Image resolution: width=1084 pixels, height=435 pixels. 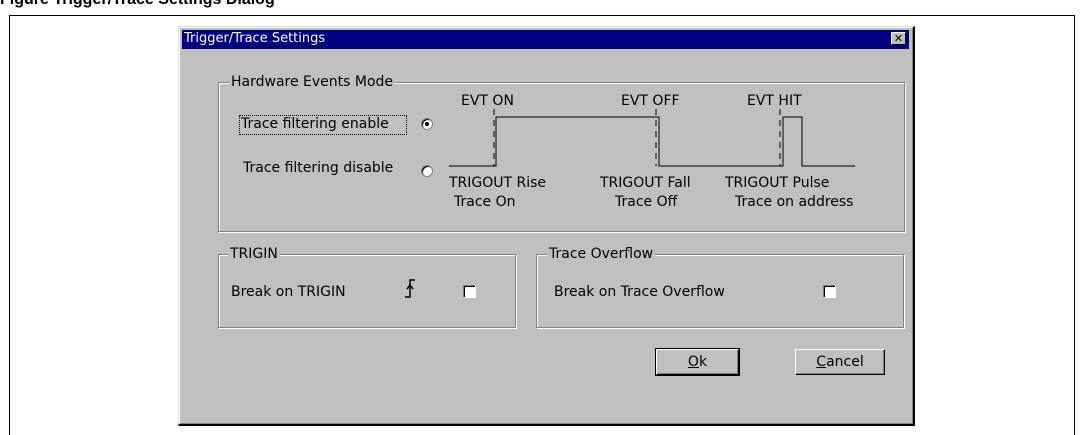 What do you see at coordinates (542, 6) in the screenshot?
I see `figure-caption-strip: Figure Trigger/Trace Settings Dialog` at bounding box center [542, 6].